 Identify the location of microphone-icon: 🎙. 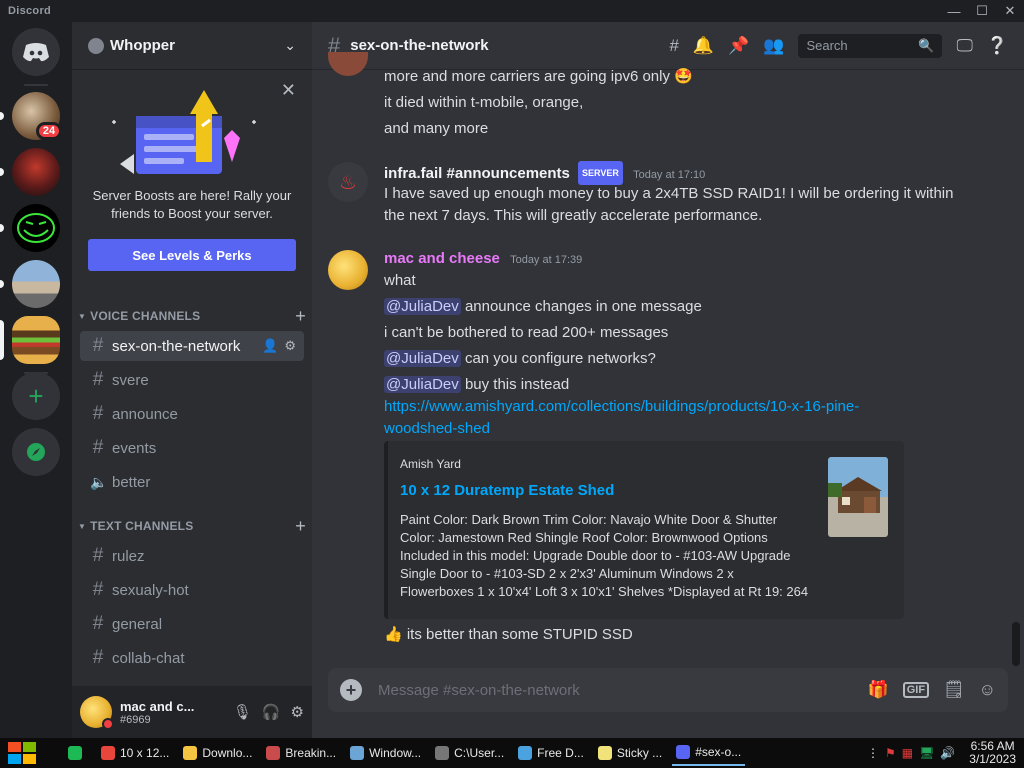
(242, 712).